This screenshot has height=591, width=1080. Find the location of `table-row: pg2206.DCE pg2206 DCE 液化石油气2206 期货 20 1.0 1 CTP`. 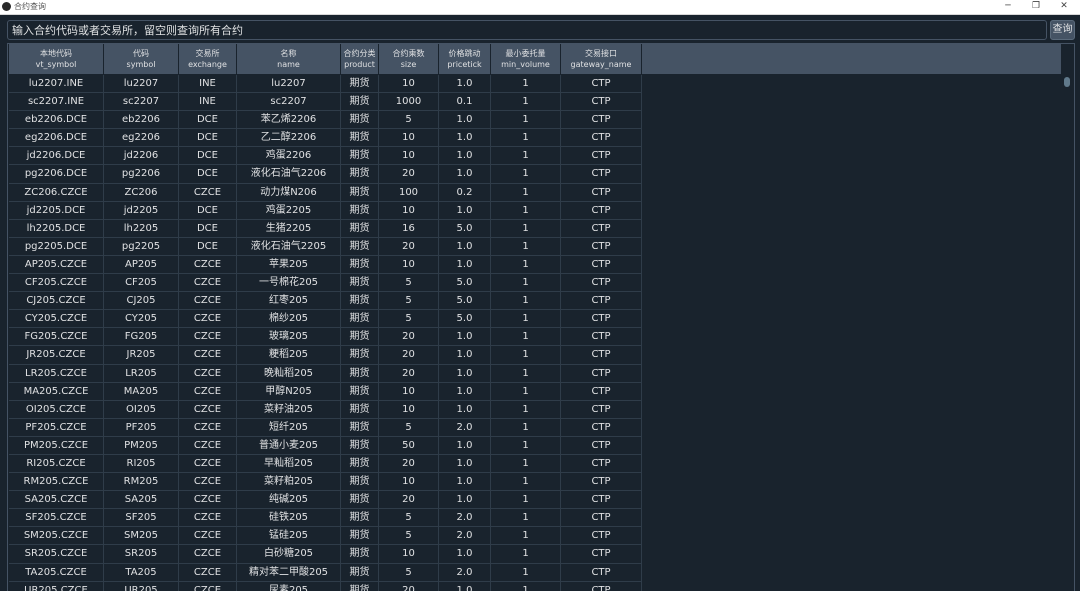

table-row: pg2206.DCE pg2206 DCE 液化石油气2206 期货 20 1.0 1 CTP is located at coordinates (535, 174).